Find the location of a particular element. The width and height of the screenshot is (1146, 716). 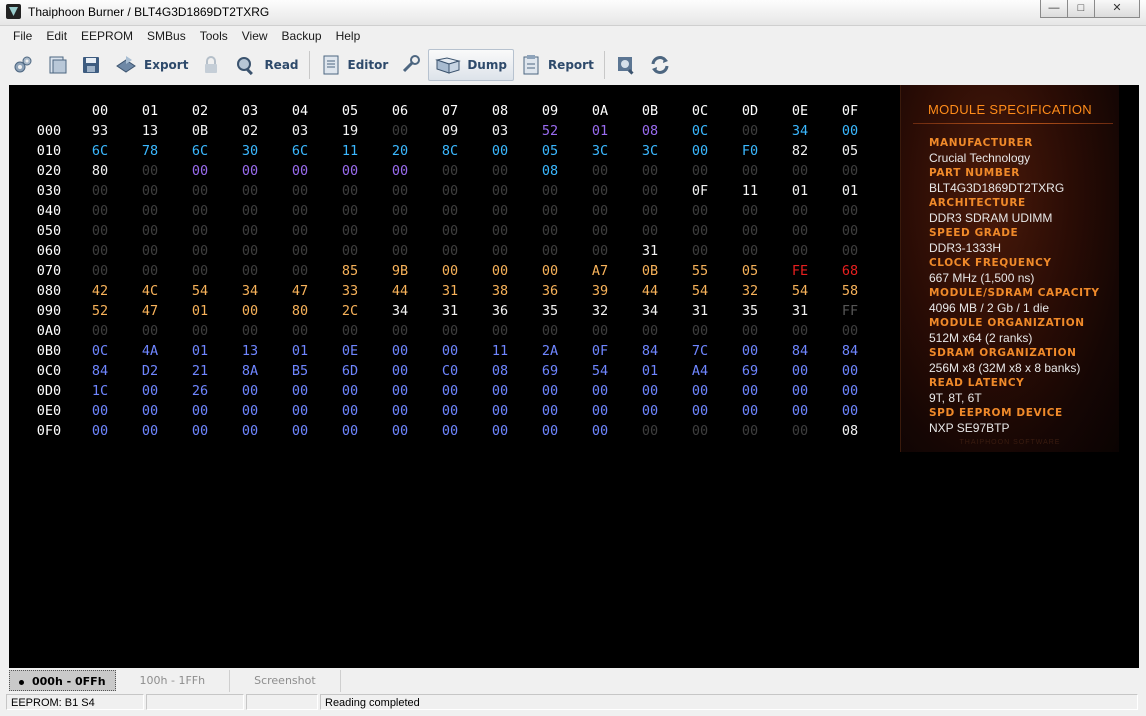

close-icon: ✕ is located at coordinates (1117, 9).